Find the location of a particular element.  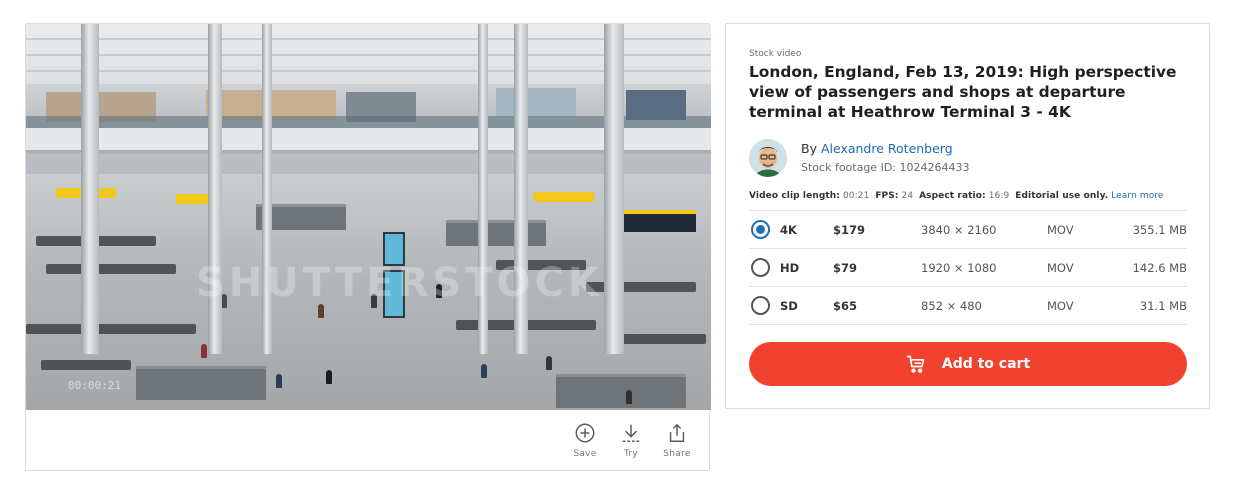

download-icon is located at coordinates (631, 433).